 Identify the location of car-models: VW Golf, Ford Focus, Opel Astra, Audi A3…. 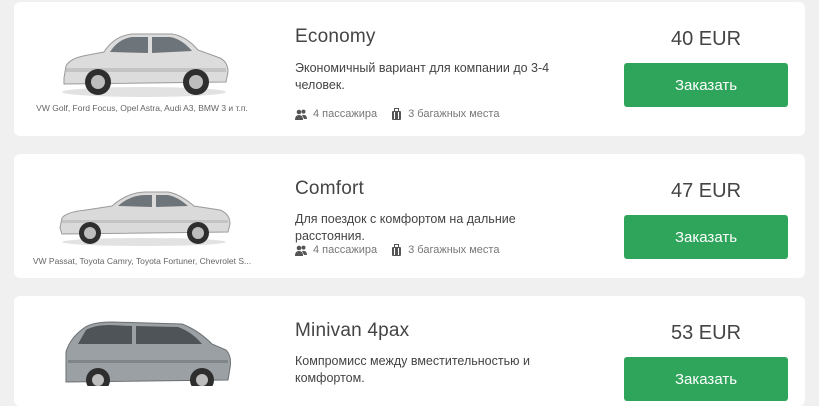
(142, 108).